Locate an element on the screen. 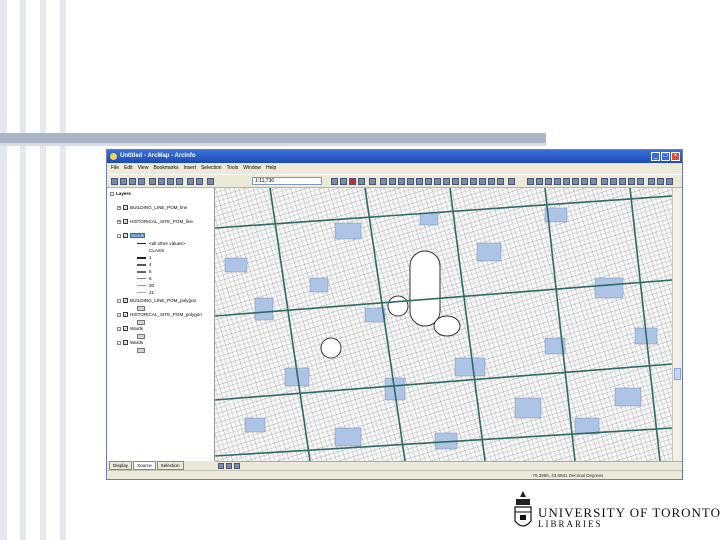 The width and height of the screenshot is (720, 540). vertical-scrollbar is located at coordinates (677, 324).